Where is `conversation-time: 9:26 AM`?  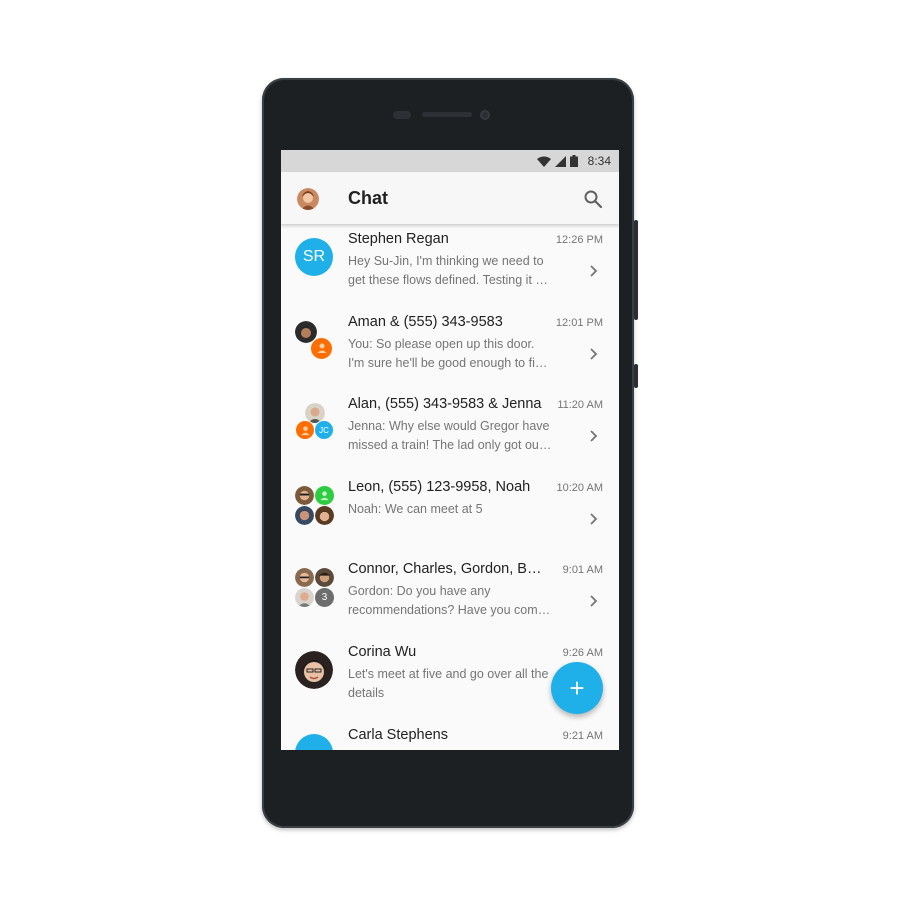
conversation-time: 9:26 AM is located at coordinates (582, 652).